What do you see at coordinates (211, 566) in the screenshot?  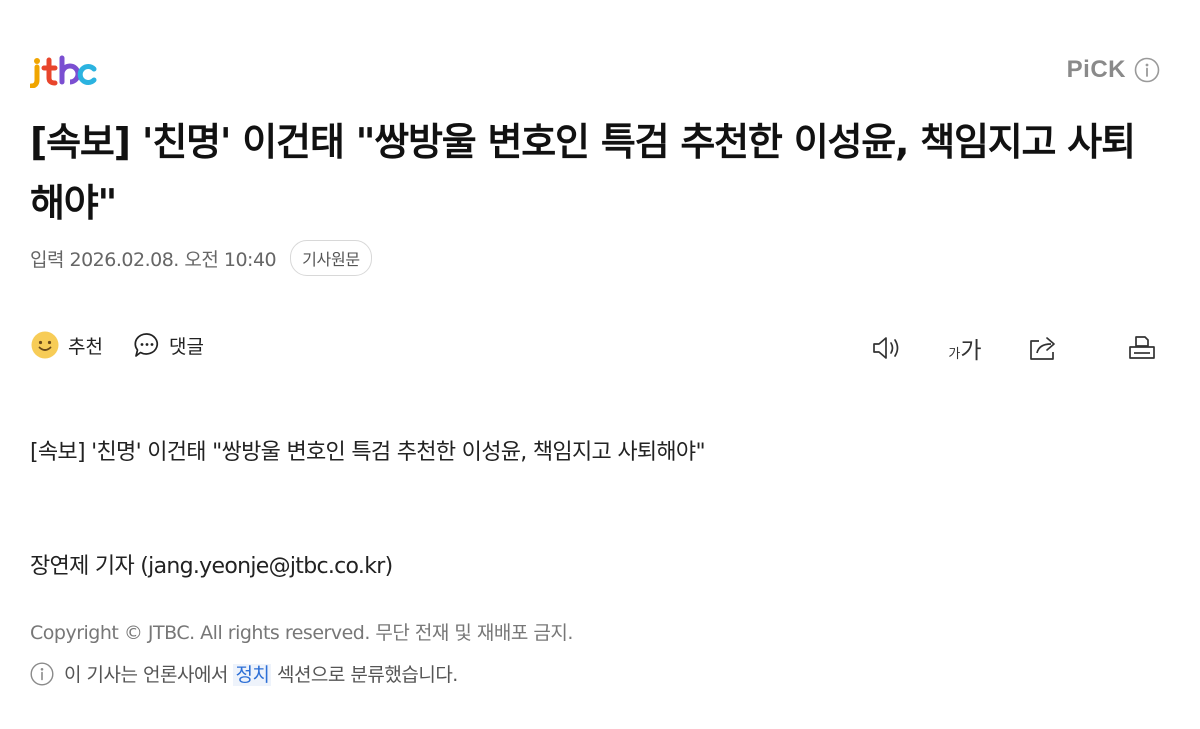 I see `reporter-byline: 장연제 기자 (jang.yeonje@jtbc.co.kr)` at bounding box center [211, 566].